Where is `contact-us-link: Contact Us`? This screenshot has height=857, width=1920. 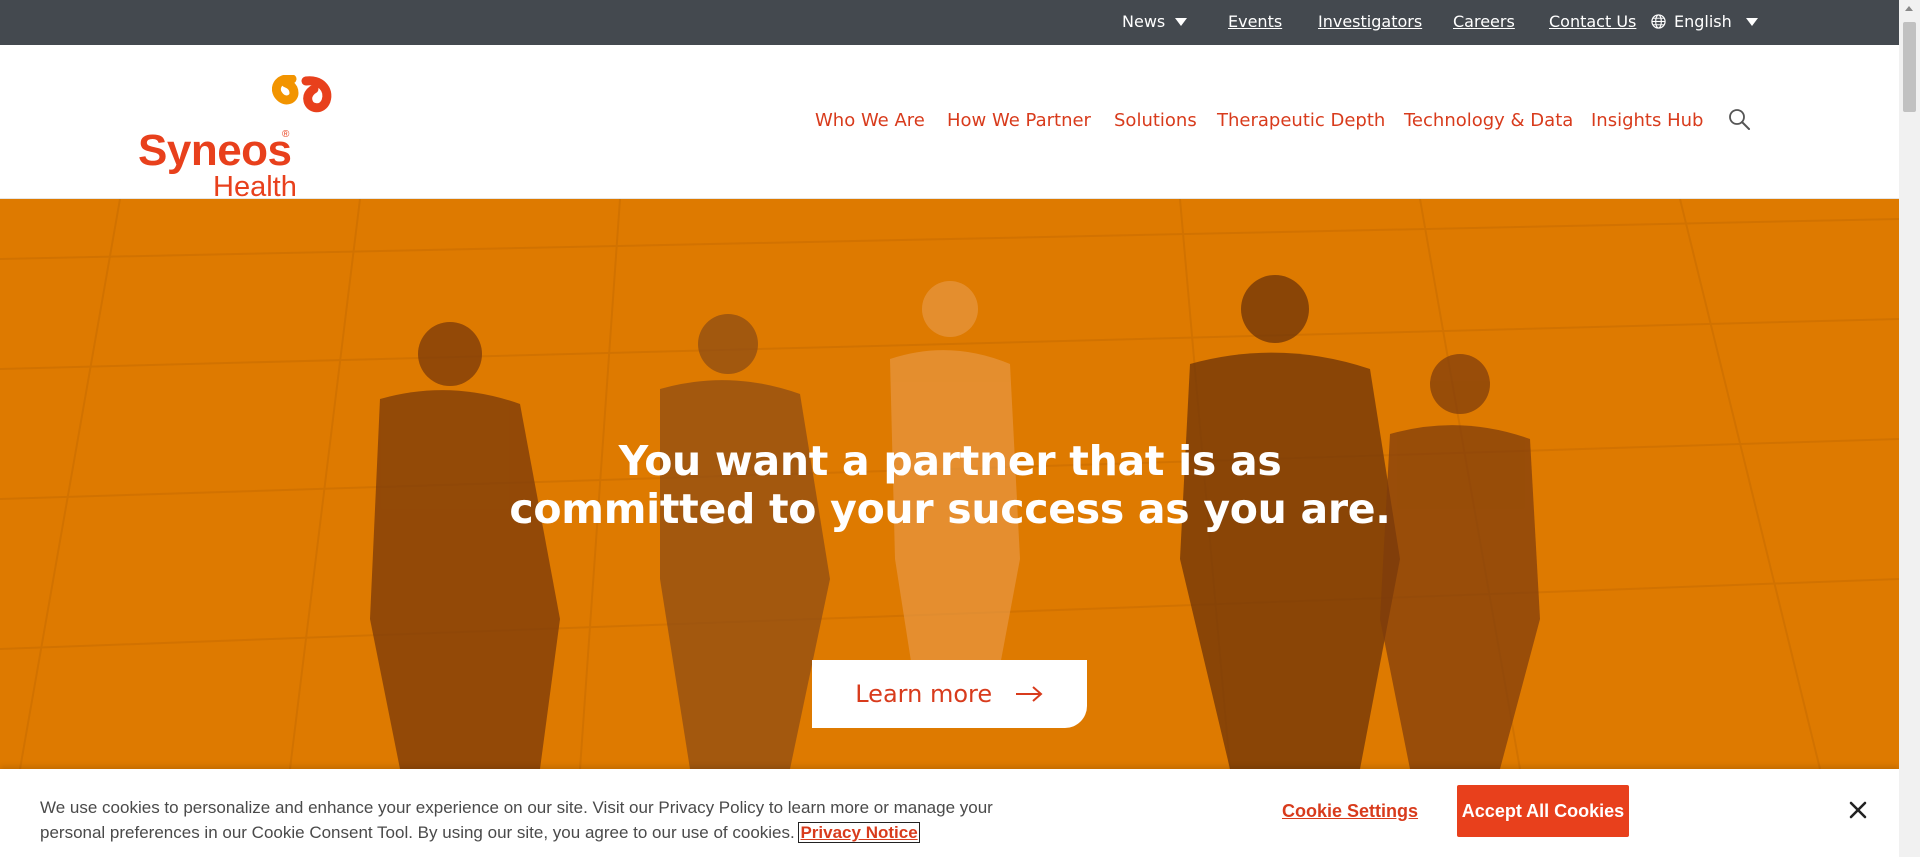
contact-us-link: Contact Us is located at coordinates (1592, 22).